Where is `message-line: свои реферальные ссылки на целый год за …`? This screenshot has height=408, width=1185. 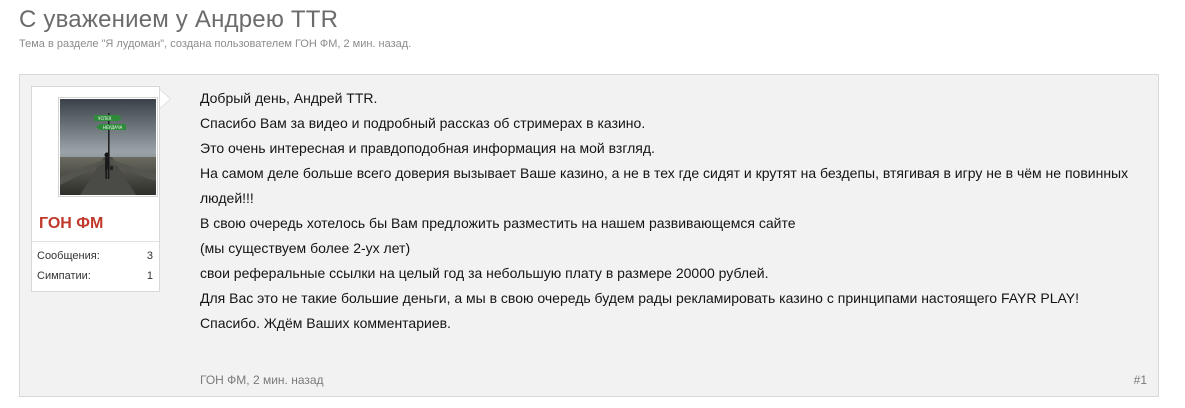
message-line: свои реферальные ссылки на целый год за … is located at coordinates (484, 273).